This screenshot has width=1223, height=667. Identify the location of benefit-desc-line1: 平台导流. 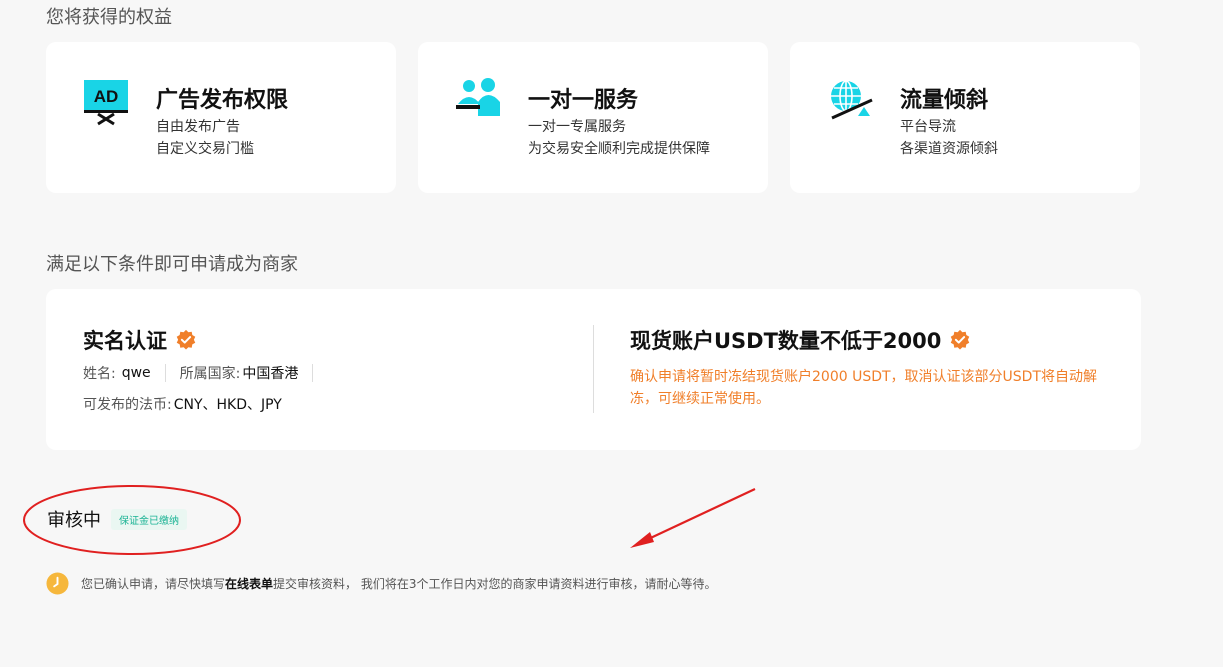
(928, 127).